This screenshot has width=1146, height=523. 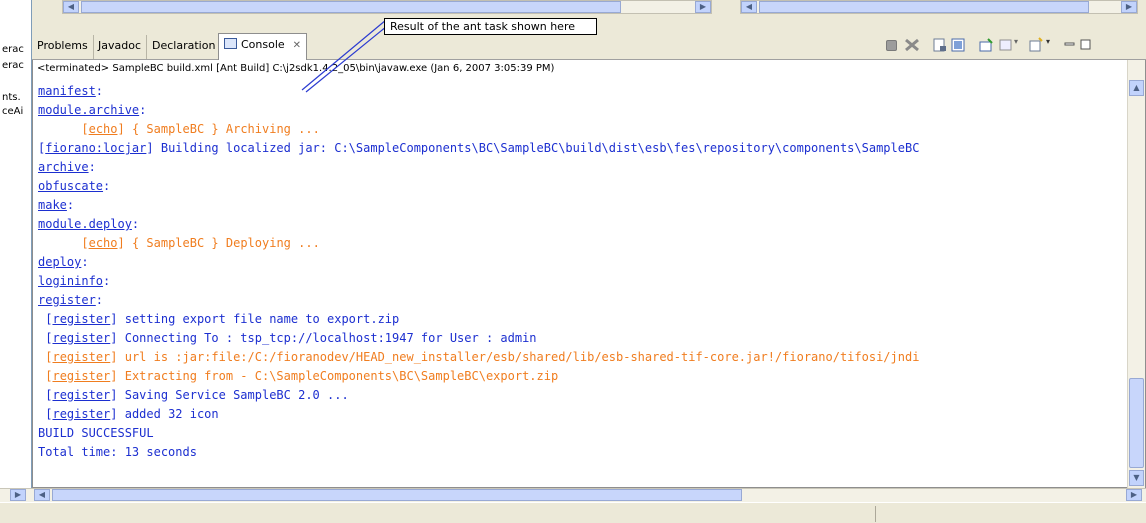 I want to click on tab-declaration: Declaration, so click(x=184, y=47).